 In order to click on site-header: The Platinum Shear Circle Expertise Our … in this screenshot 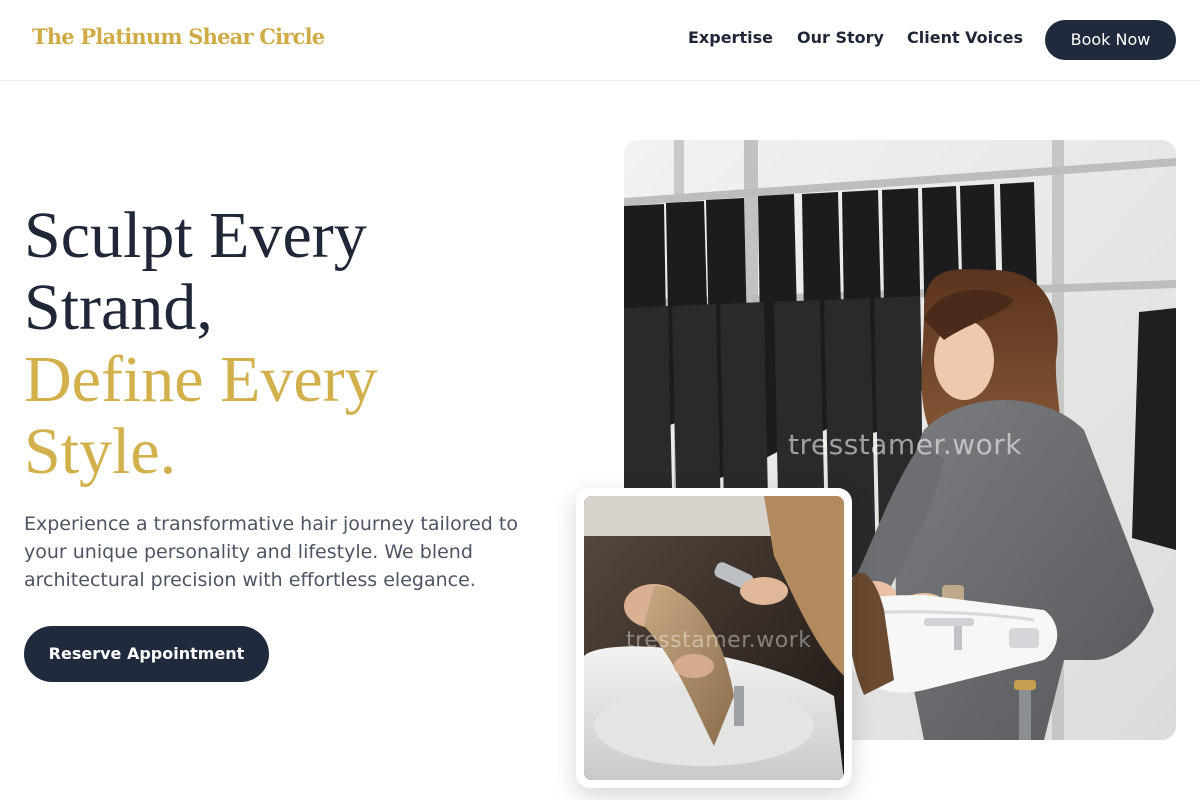, I will do `click(600, 40)`.